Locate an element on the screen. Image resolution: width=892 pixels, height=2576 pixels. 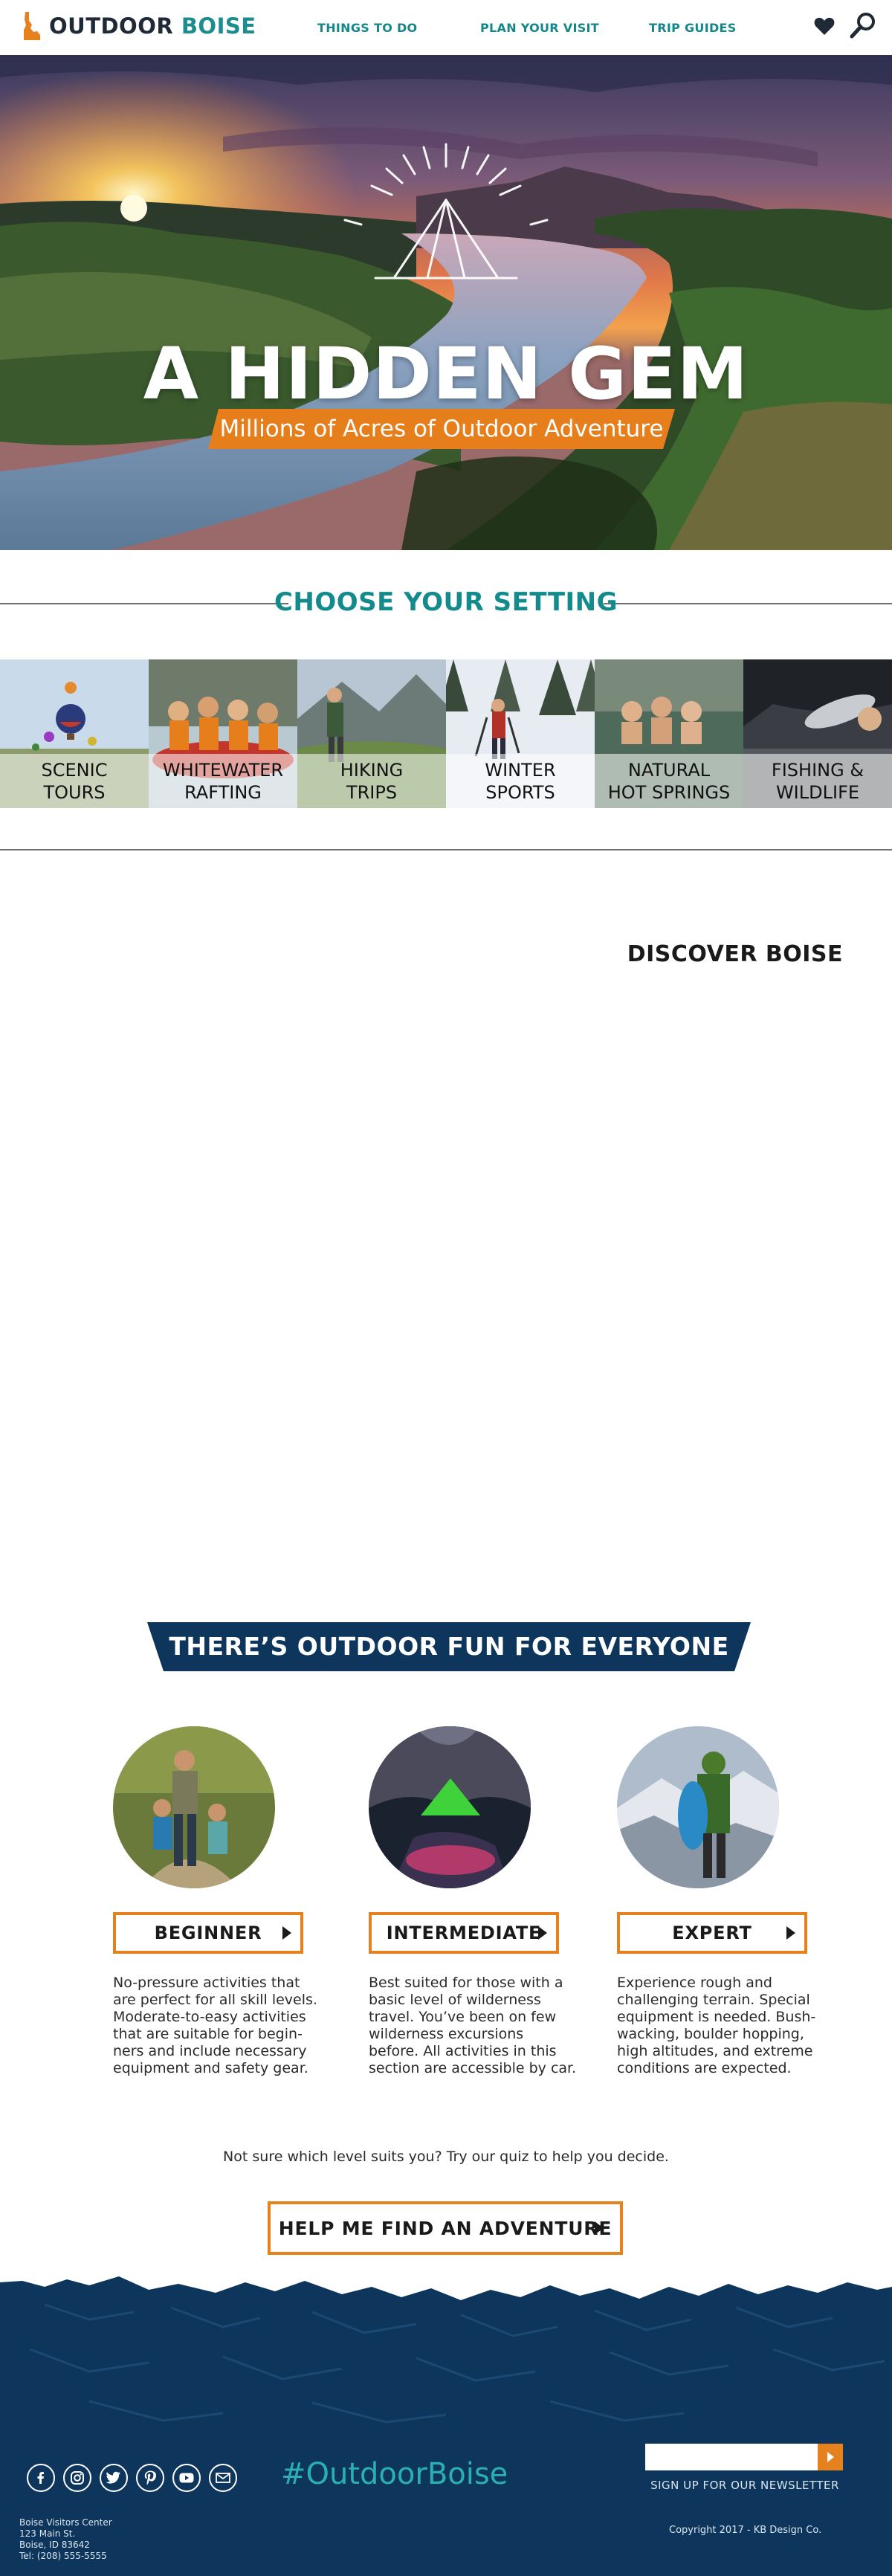
newsletter-label: SIGN UP FOR OUR NEWSLETTER is located at coordinates (744, 2485).